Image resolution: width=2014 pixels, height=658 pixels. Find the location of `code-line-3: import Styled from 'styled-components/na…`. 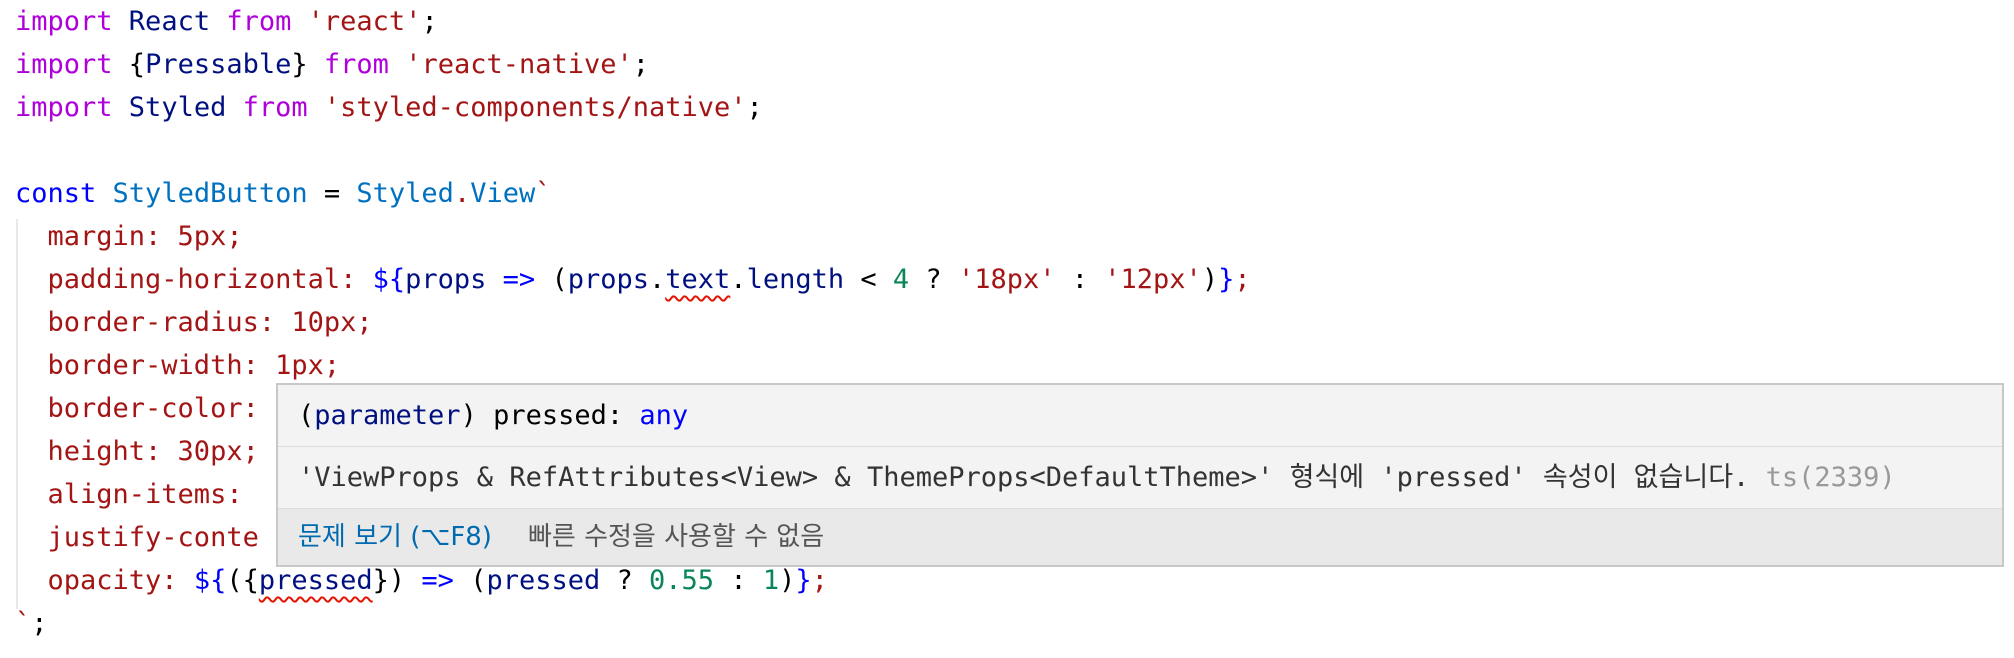

code-line-3: import Styled from 'styled-components/na… is located at coordinates (389, 107).